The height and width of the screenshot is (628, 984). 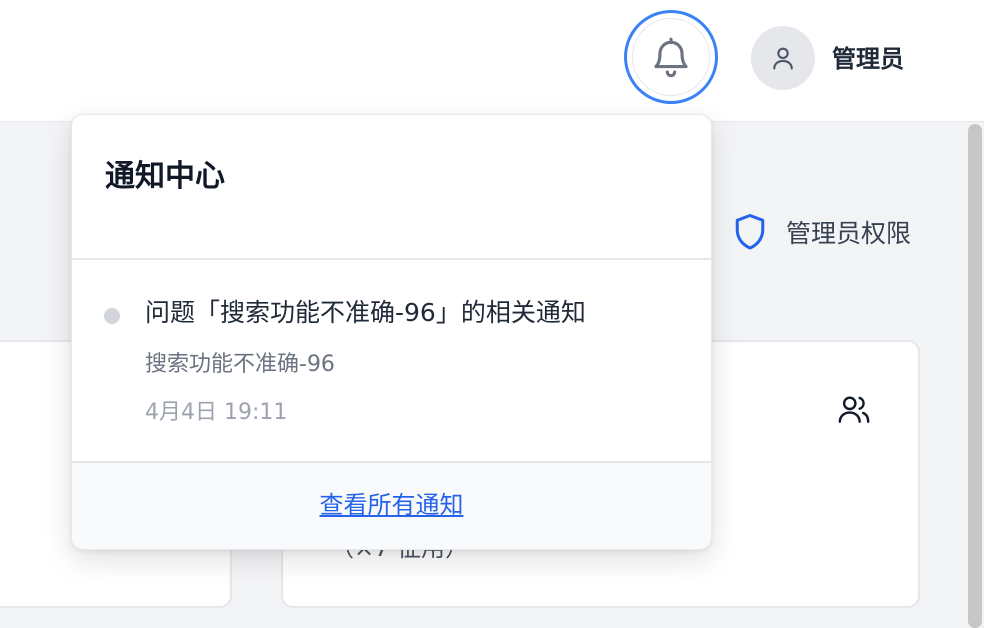 I want to click on scrollbar-thumb, so click(x=975, y=376).